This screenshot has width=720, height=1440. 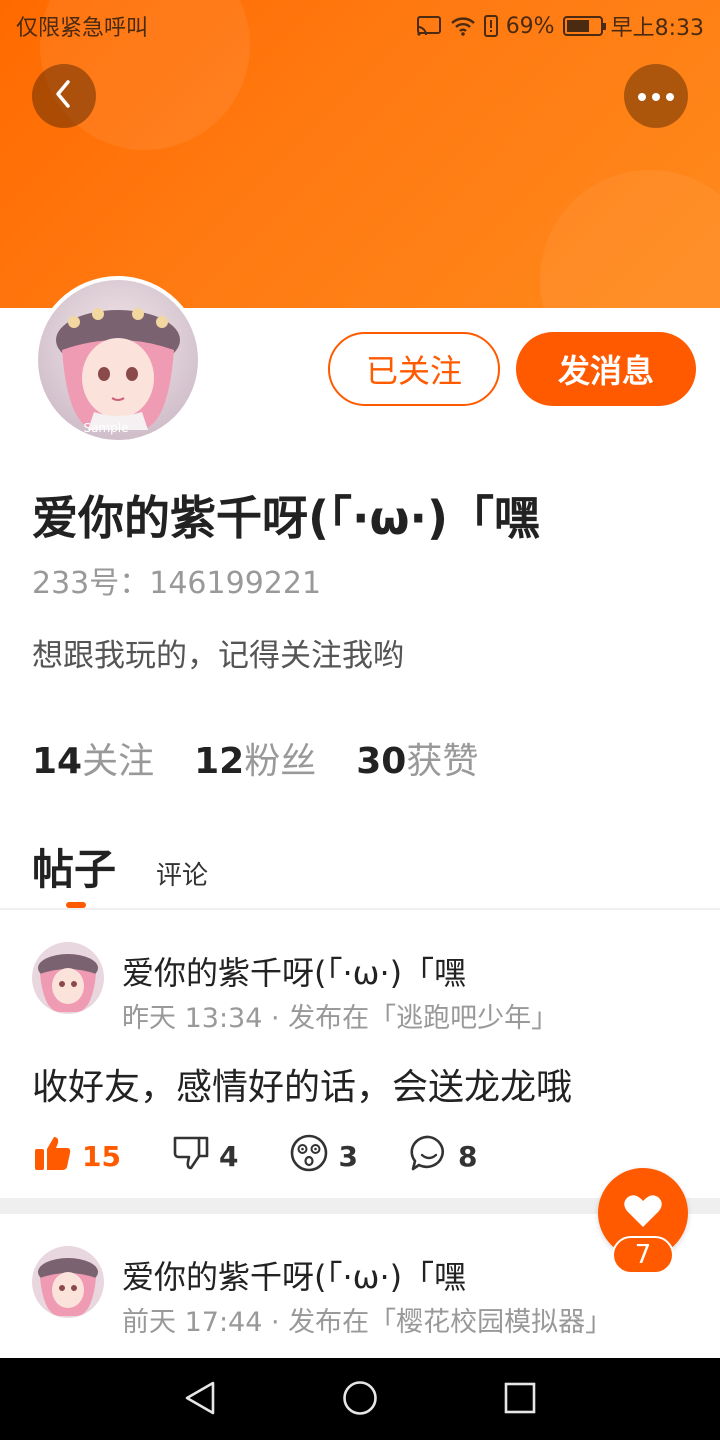 I want to click on avatar-image: Sample, so click(x=118, y=360).